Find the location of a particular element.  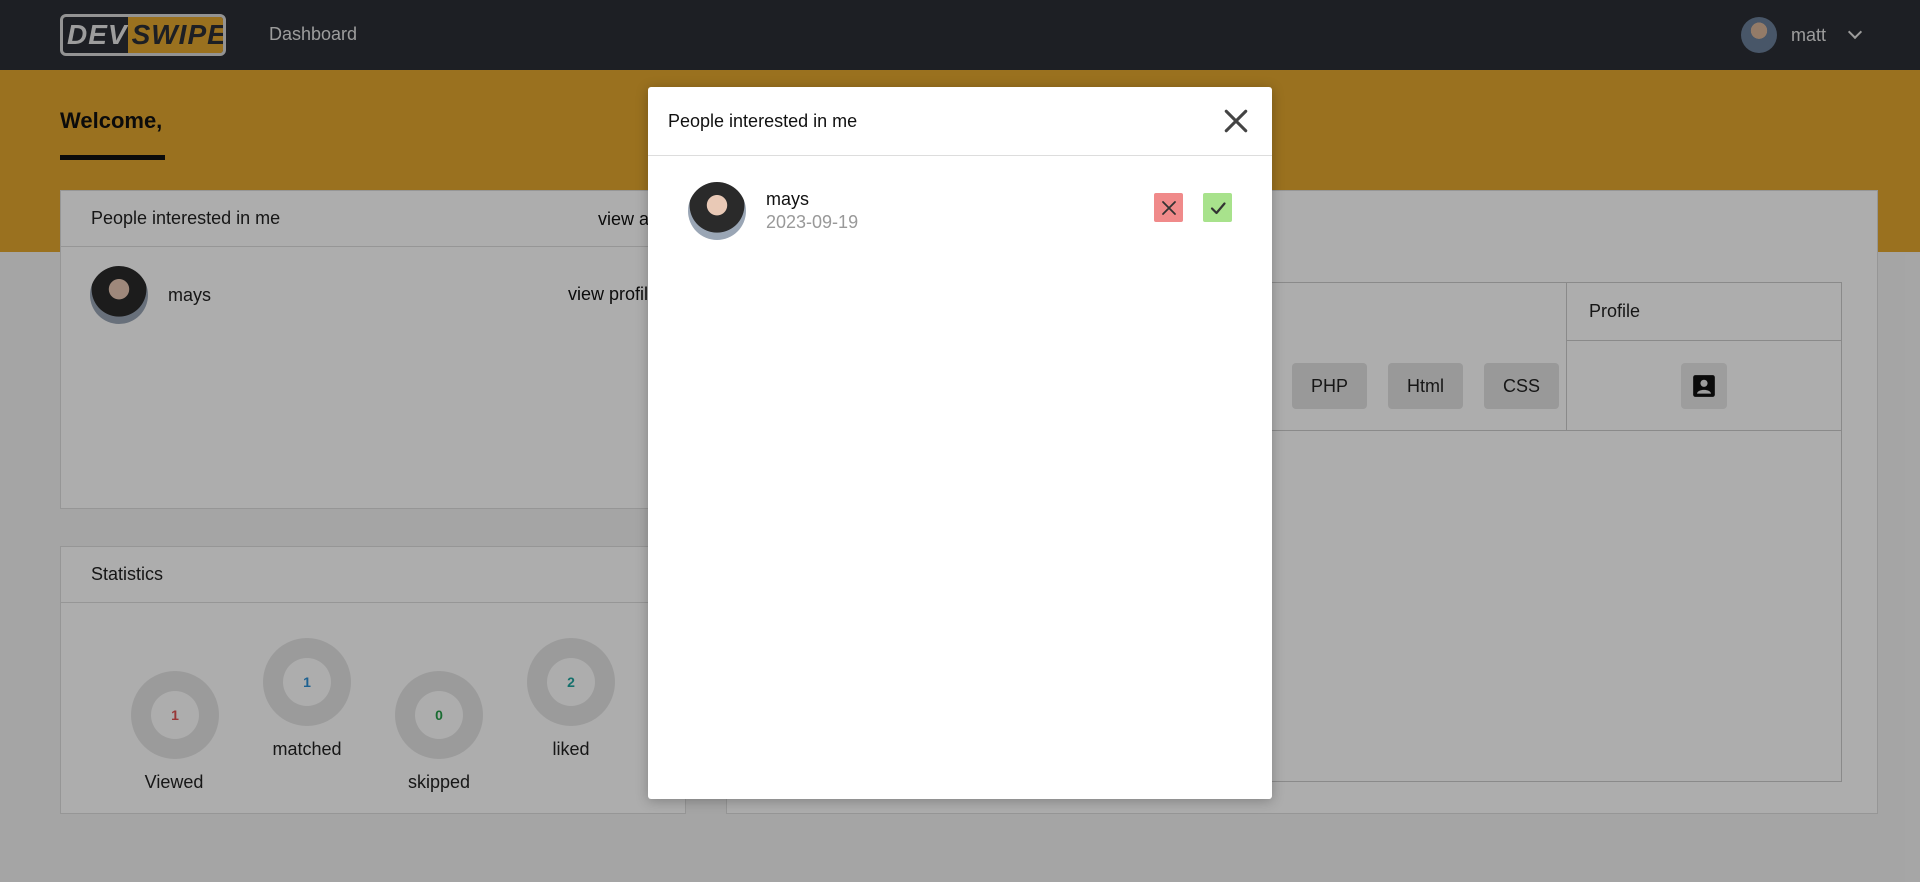

close-icon is located at coordinates (1236, 121).